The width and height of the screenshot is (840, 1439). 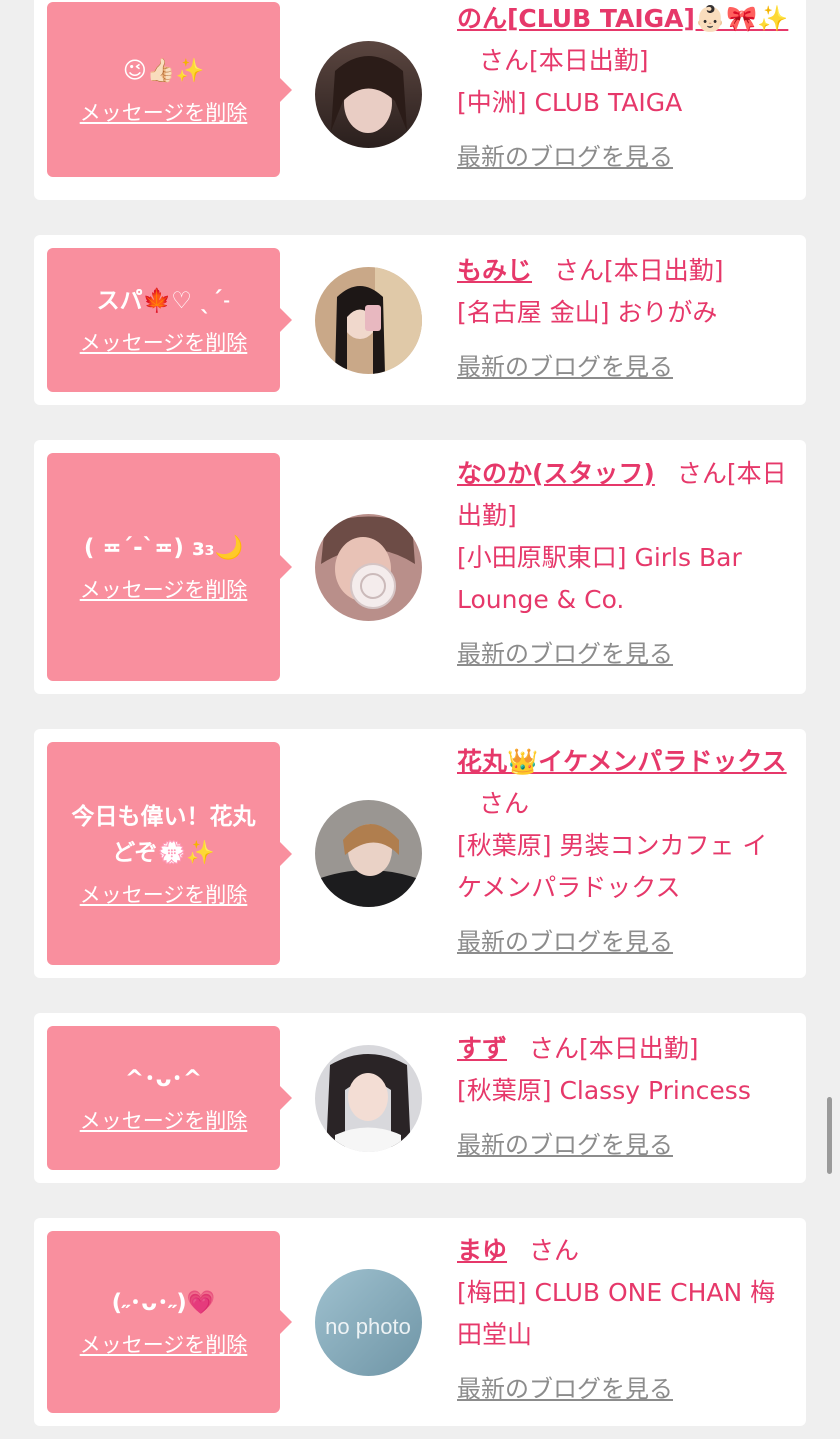 What do you see at coordinates (169, 567) in the screenshot?
I see `message-bubble: ( ≖ˊ-ˋ≖) ɜ₃🌙 メッセージを削除` at bounding box center [169, 567].